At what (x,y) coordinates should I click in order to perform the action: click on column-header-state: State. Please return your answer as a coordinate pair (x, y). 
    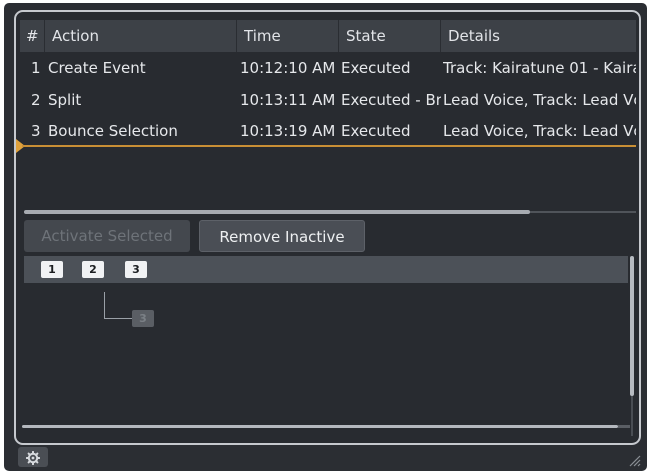
    Looking at the image, I should click on (391, 36).